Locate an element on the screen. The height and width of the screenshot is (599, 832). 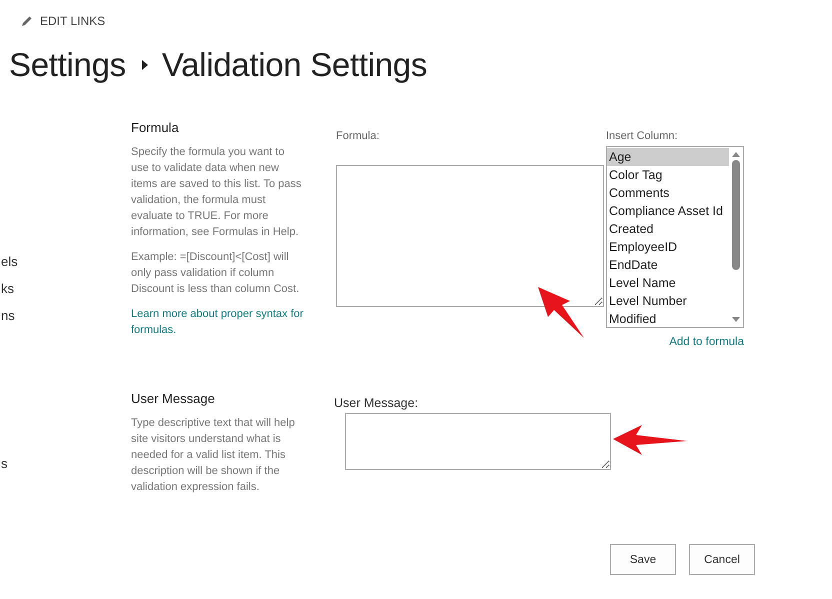
list-option: Level Number is located at coordinates (668, 301).